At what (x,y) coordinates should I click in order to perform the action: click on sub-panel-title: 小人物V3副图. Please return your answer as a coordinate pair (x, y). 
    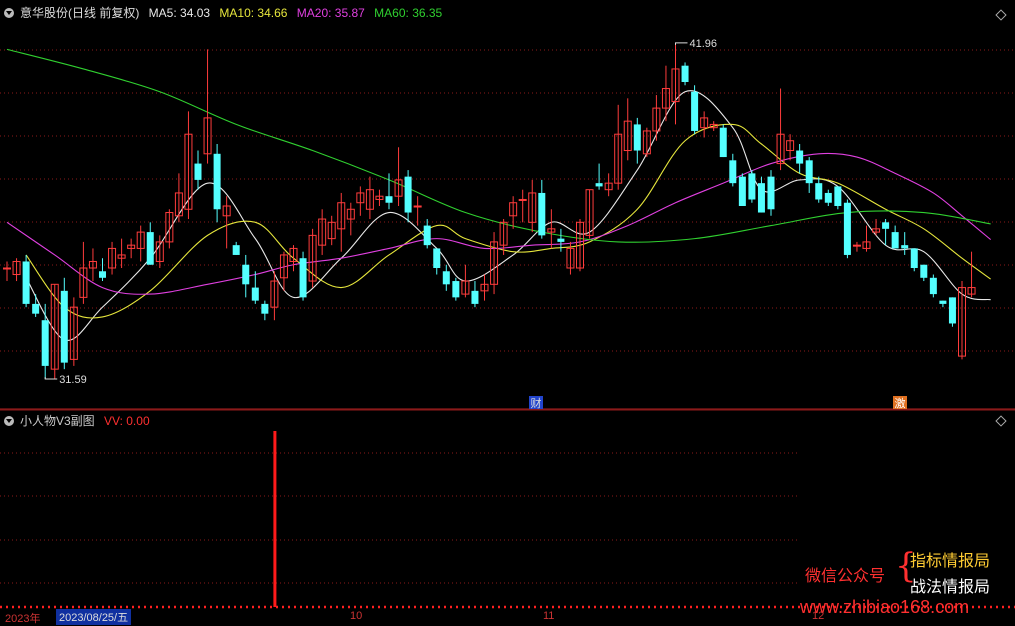
    Looking at the image, I should click on (57, 421).